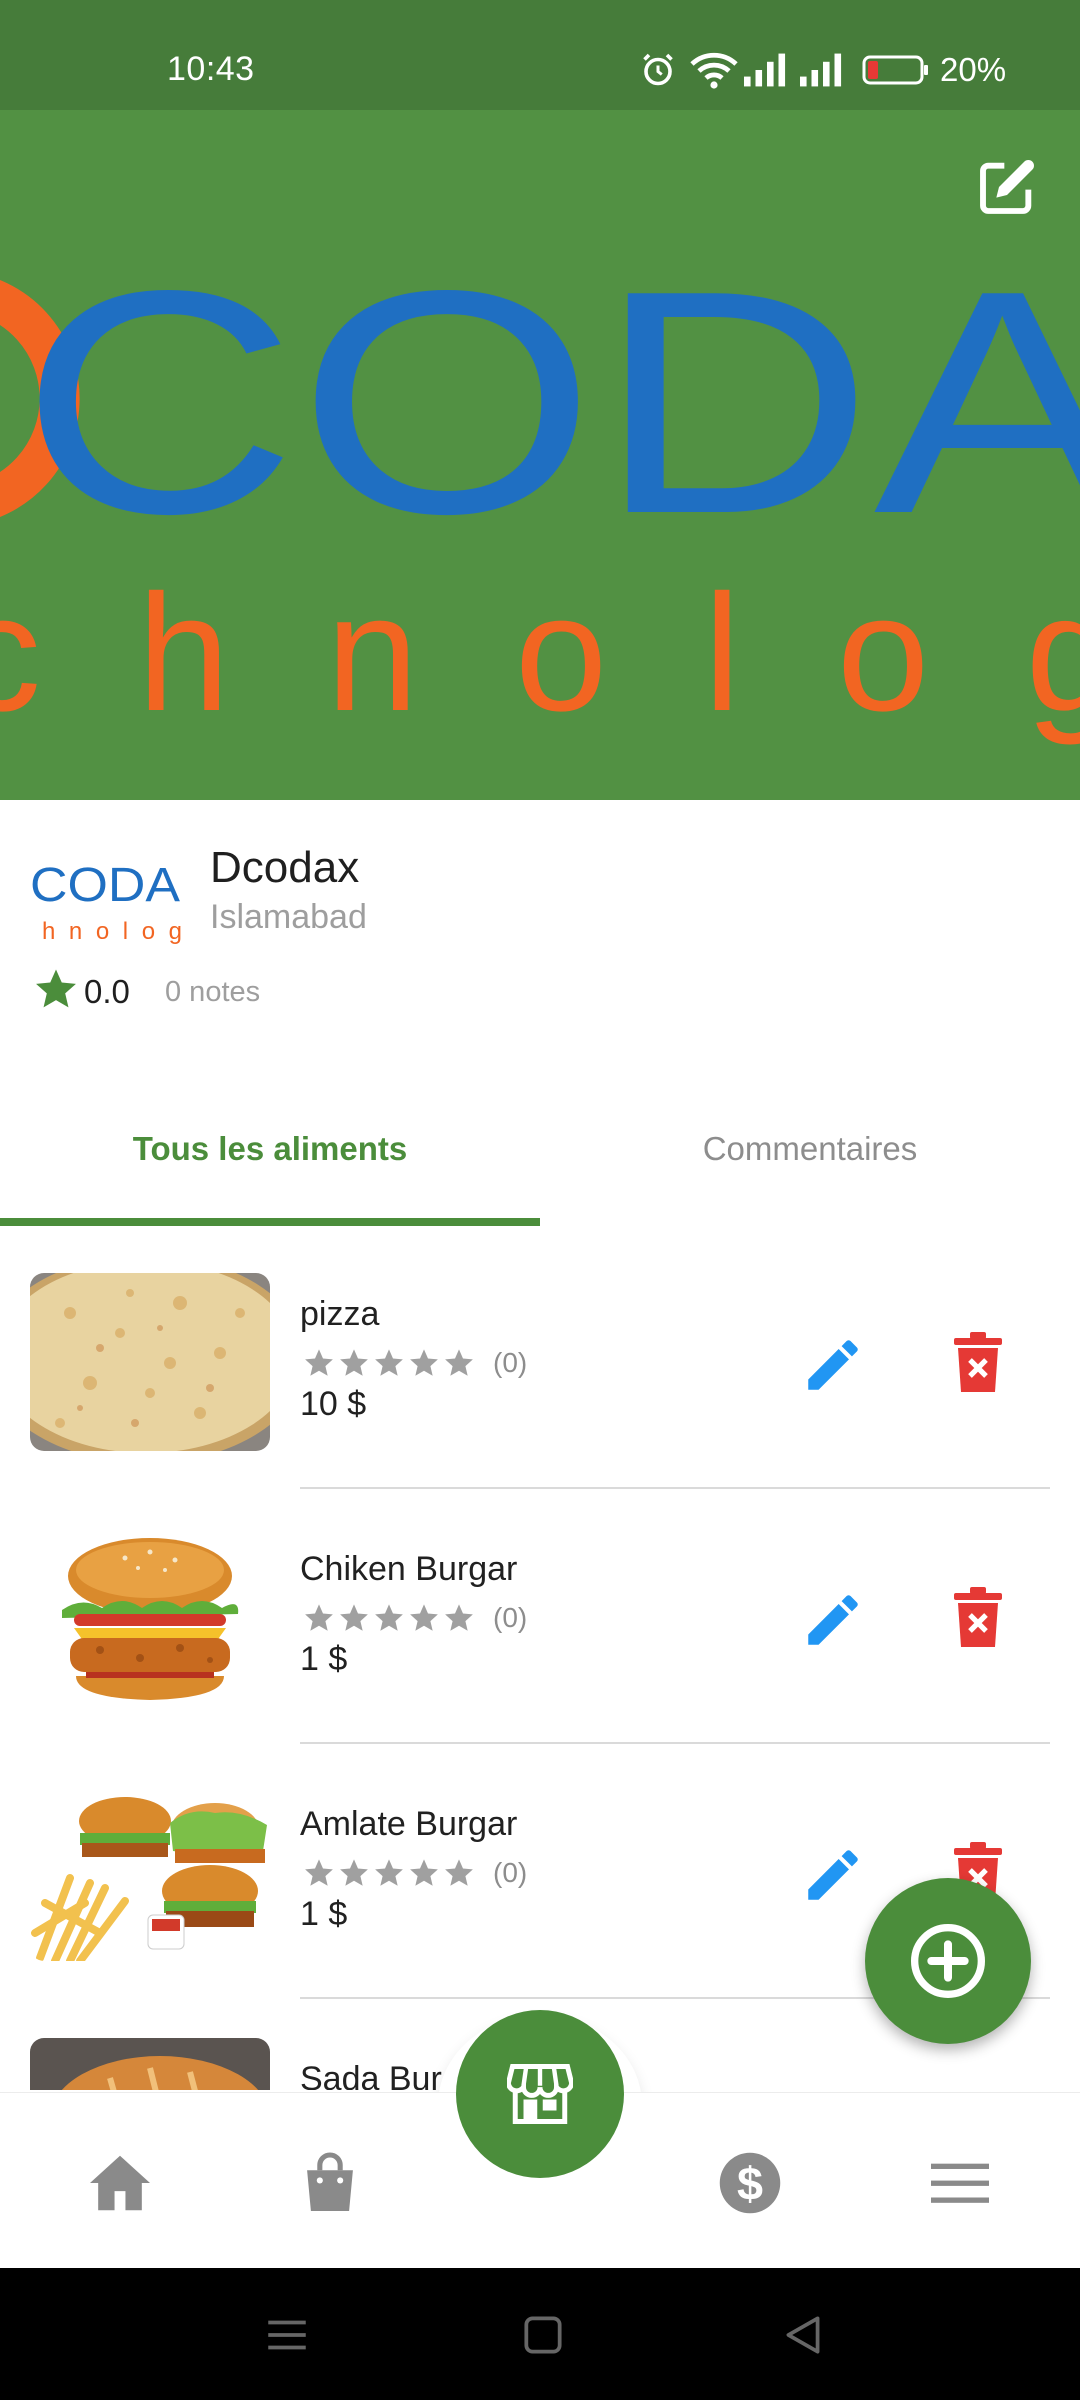 The width and height of the screenshot is (1080, 2400). I want to click on shop-logo-sub: hnolog, so click(112, 931).